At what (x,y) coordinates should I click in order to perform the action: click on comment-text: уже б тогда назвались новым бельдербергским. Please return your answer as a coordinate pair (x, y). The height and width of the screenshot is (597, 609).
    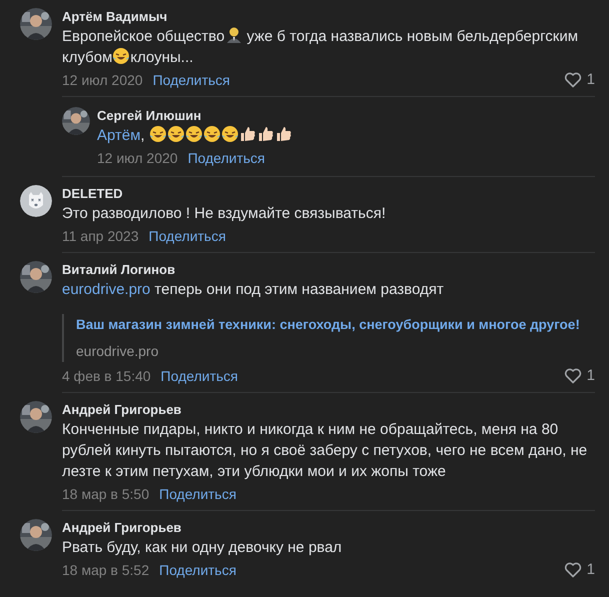
    Looking at the image, I should click on (412, 37).